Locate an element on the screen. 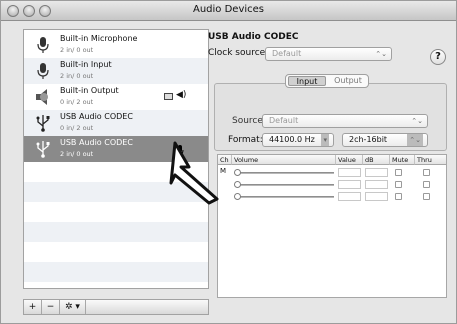 This screenshot has width=457, height=324. bit-format-value: 2ch-16bit is located at coordinates (368, 139).